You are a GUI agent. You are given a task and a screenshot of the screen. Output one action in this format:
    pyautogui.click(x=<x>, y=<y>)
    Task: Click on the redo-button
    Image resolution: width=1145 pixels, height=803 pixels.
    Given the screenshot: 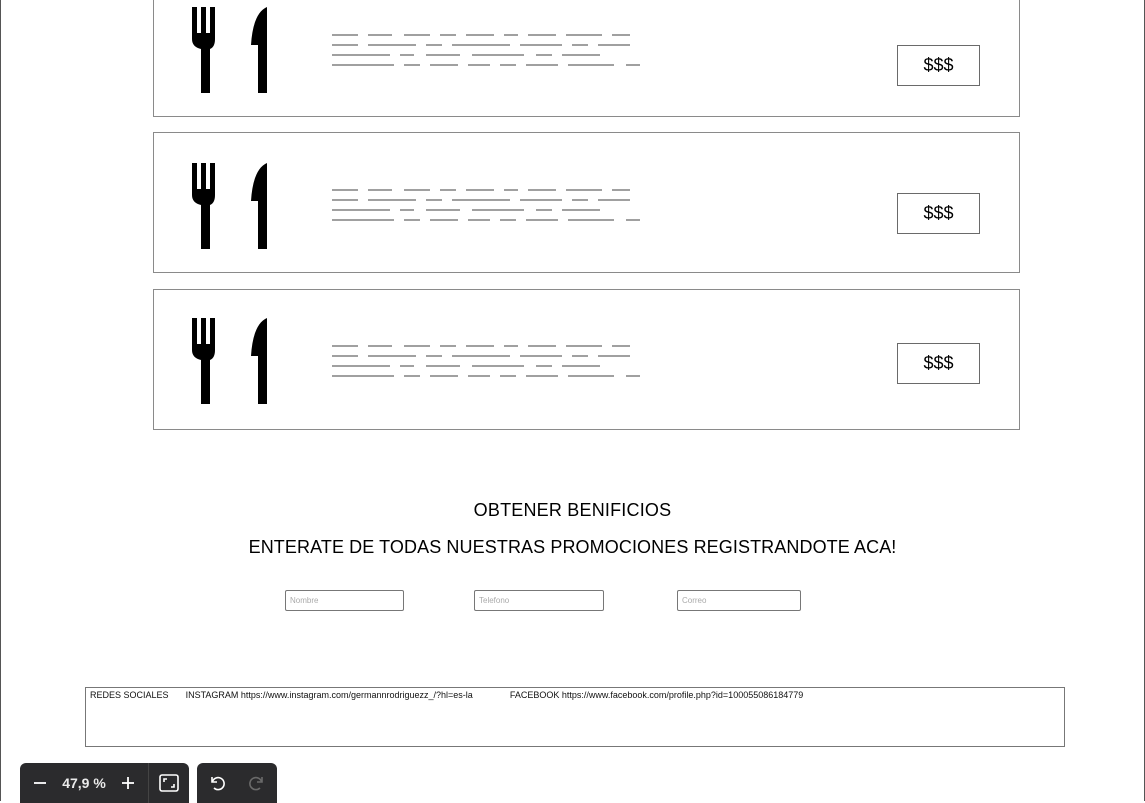 What is the action you would take?
    pyautogui.click(x=257, y=783)
    